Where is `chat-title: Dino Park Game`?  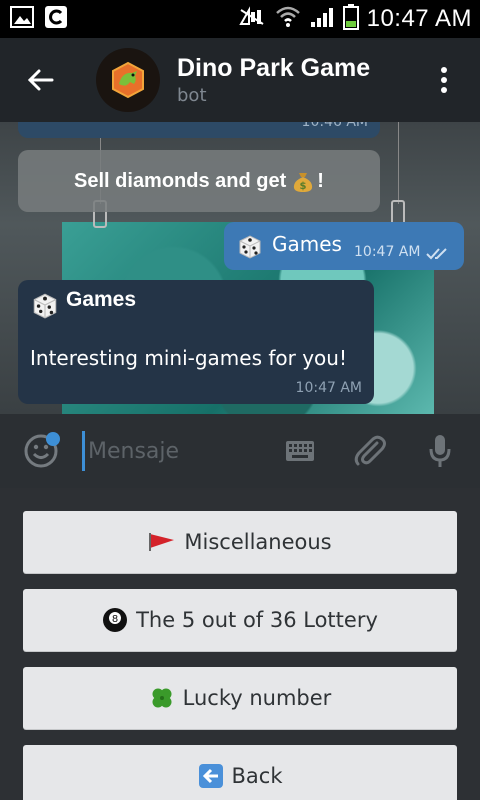
chat-title: Dino Park Game is located at coordinates (274, 68).